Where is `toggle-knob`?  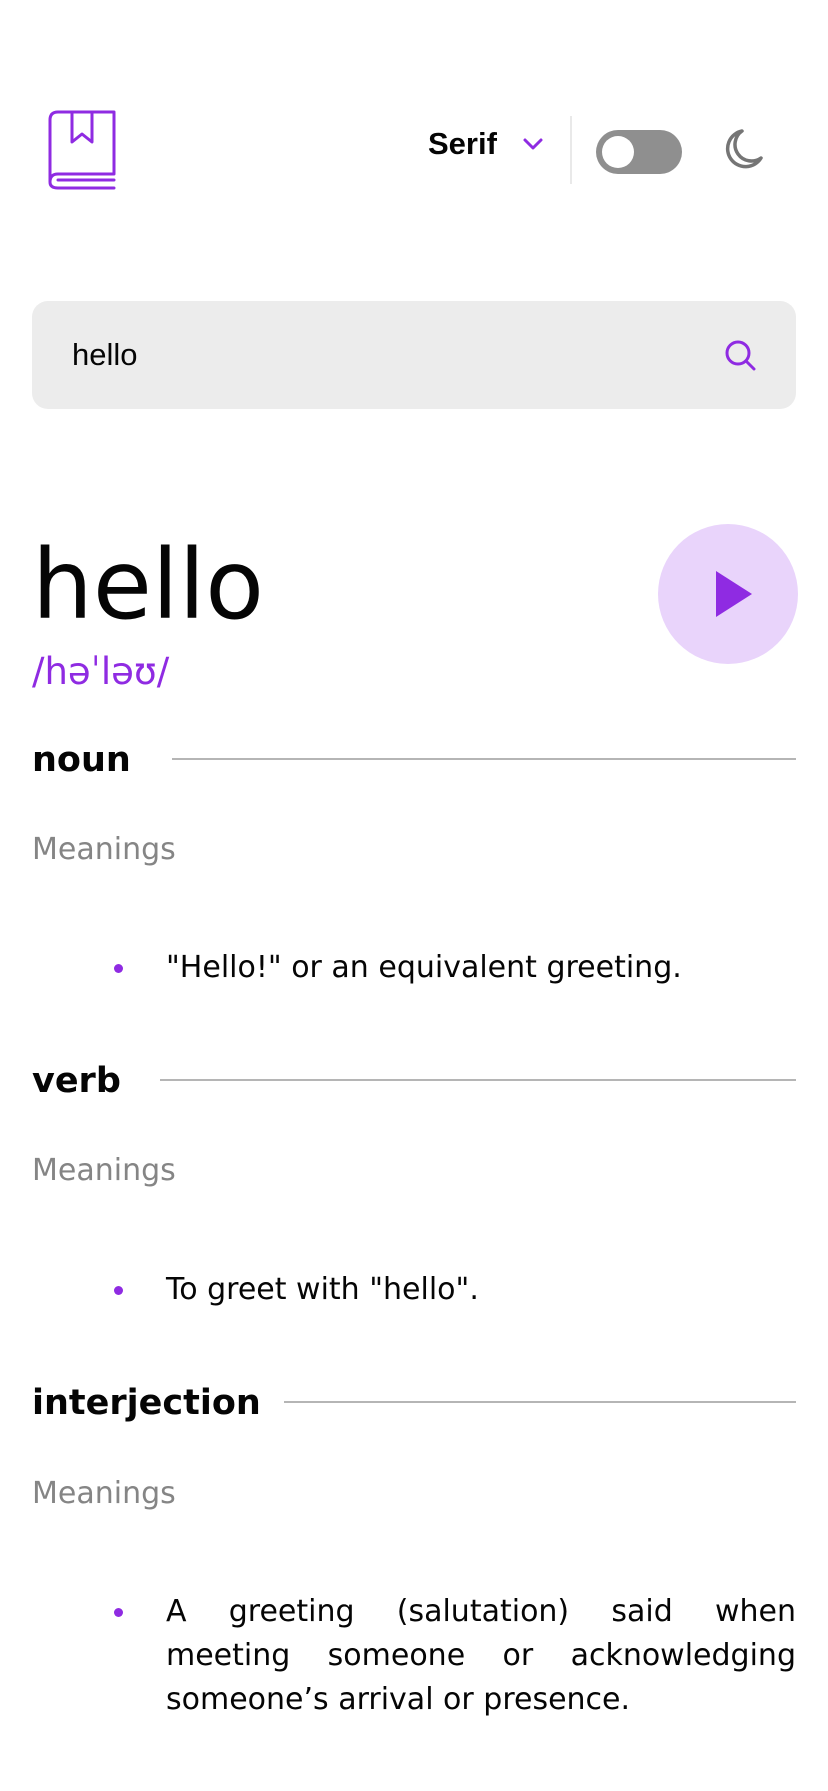 toggle-knob is located at coordinates (618, 152).